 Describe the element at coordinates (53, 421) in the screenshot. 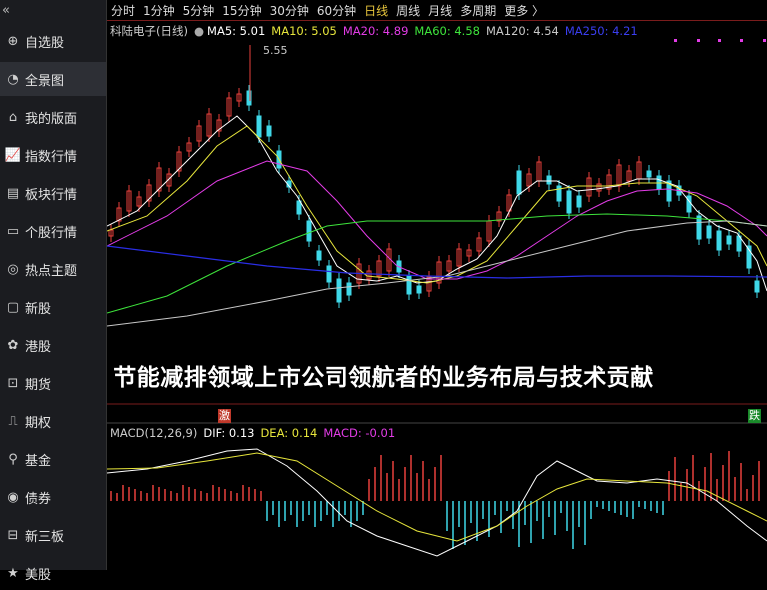

I see `sidebar-item-10: ⎍ 期权` at that location.